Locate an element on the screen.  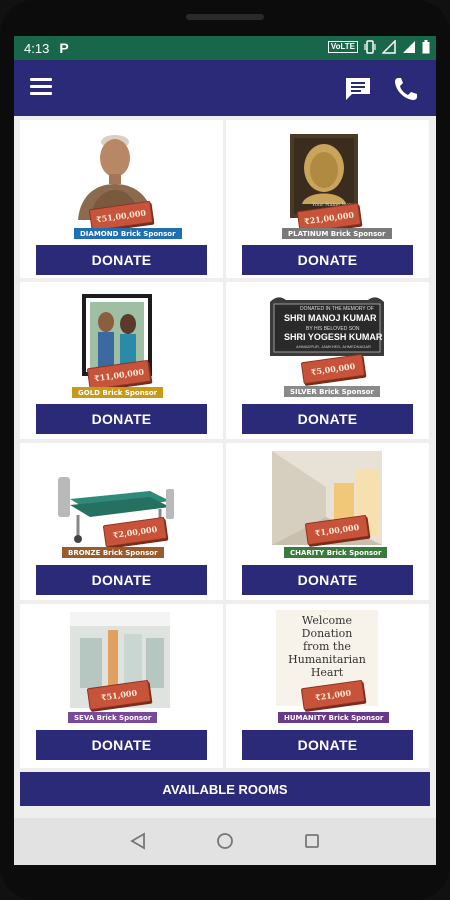
sponsor-ribbon: BRONZE Brick Sponsor is located at coordinates (113, 552).